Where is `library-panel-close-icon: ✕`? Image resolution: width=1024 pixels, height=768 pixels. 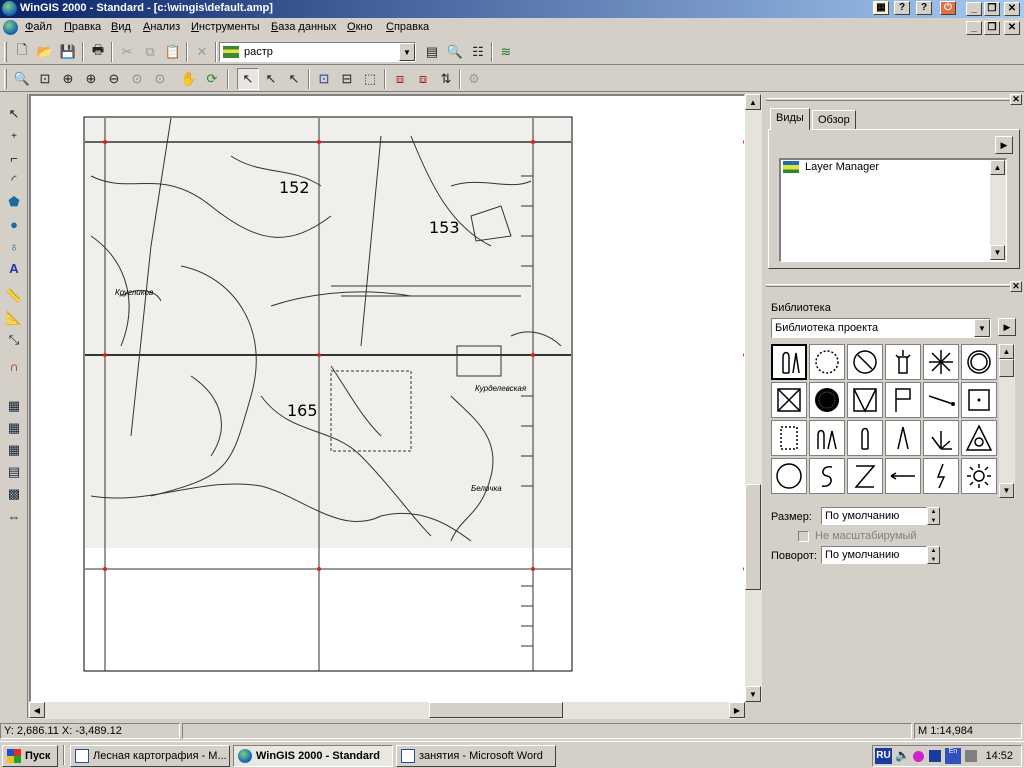 library-panel-close-icon: ✕ is located at coordinates (1016, 286).